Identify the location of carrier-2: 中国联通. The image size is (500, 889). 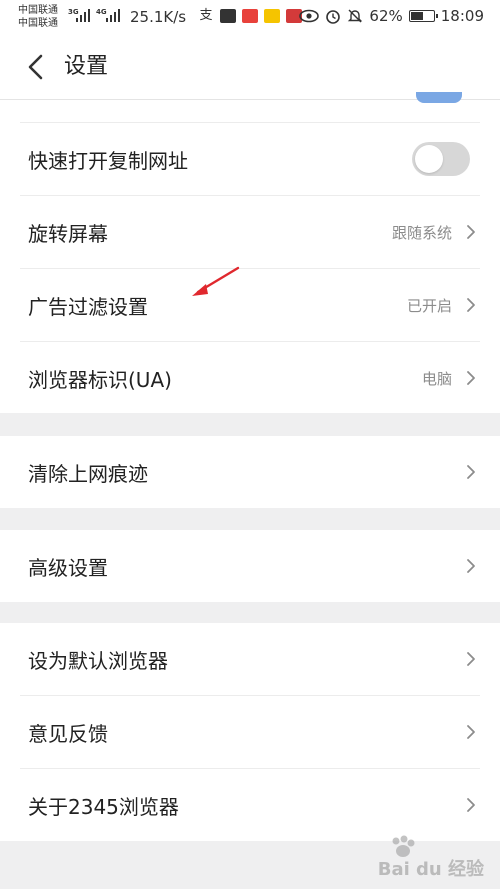
(38, 23).